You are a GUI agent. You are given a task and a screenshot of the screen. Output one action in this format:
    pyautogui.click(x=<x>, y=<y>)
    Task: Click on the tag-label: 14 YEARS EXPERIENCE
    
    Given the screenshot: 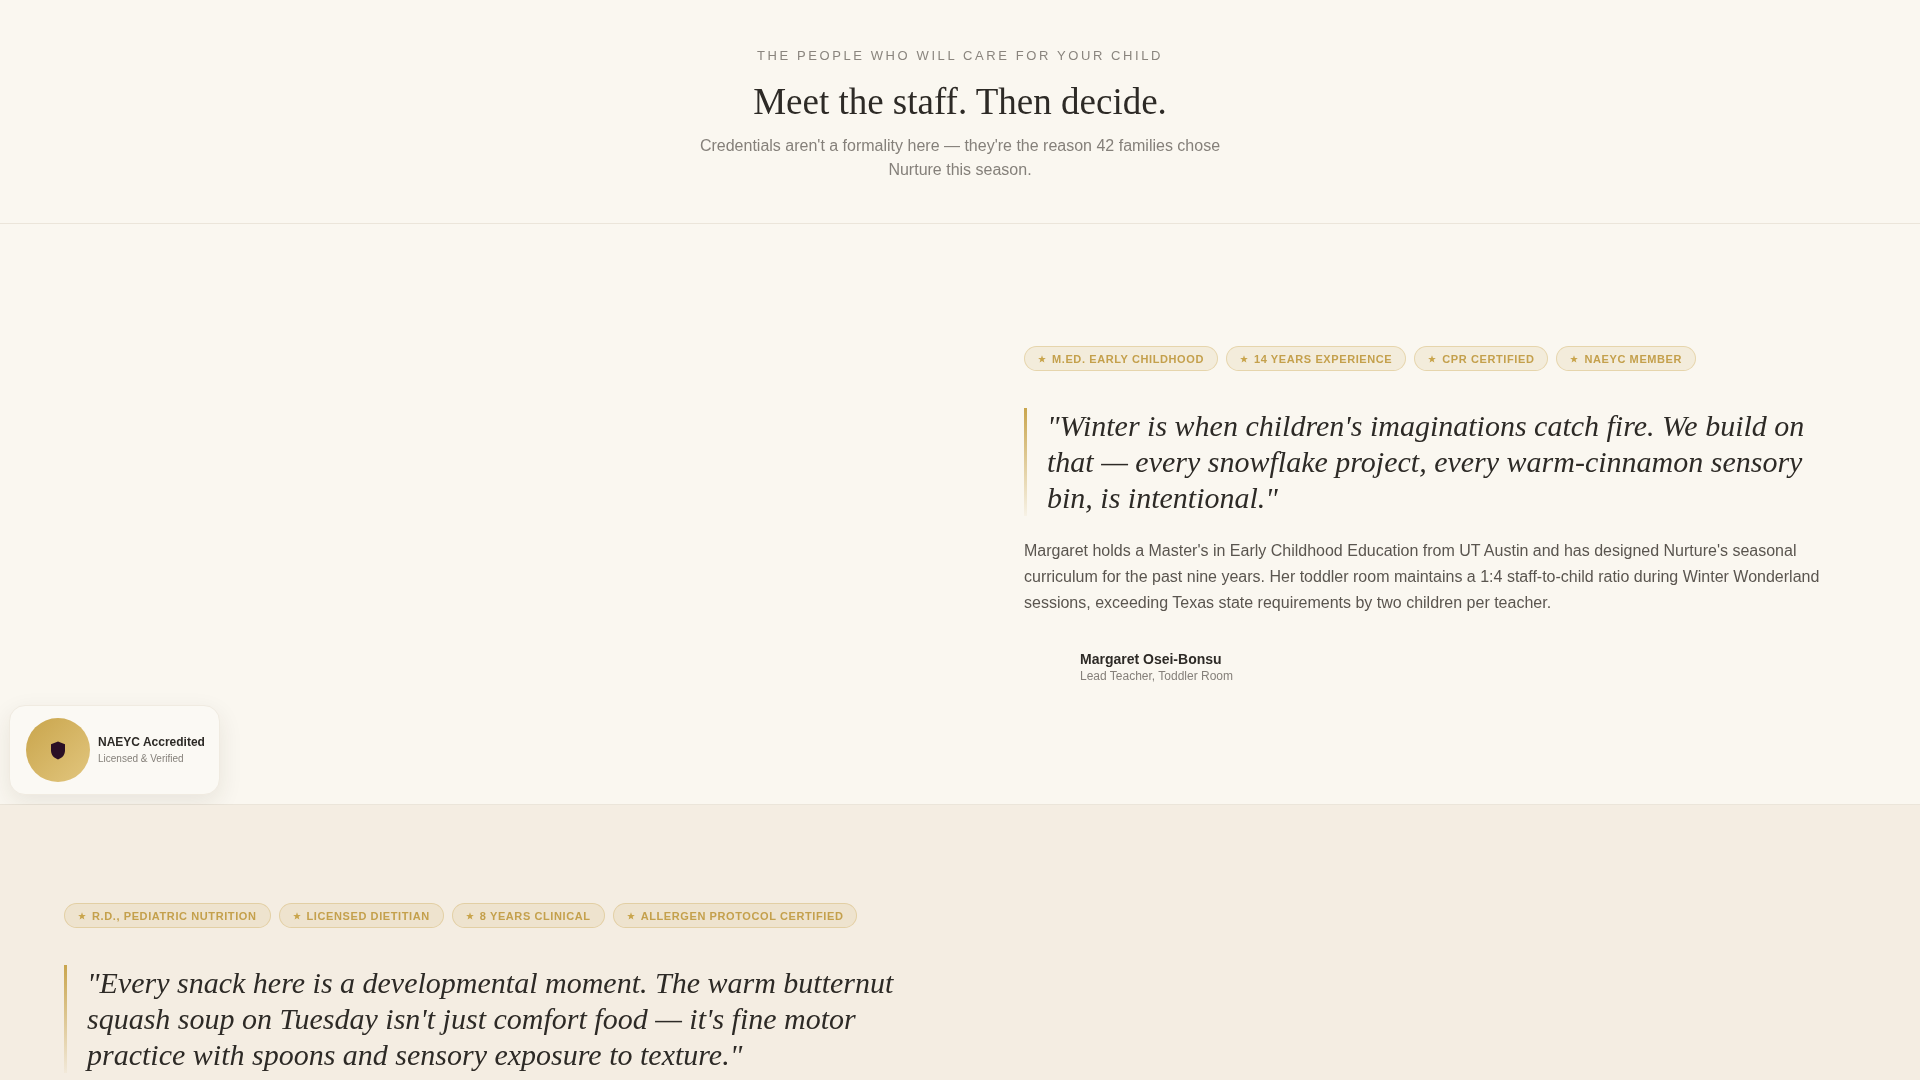 What is the action you would take?
    pyautogui.click(x=1323, y=358)
    